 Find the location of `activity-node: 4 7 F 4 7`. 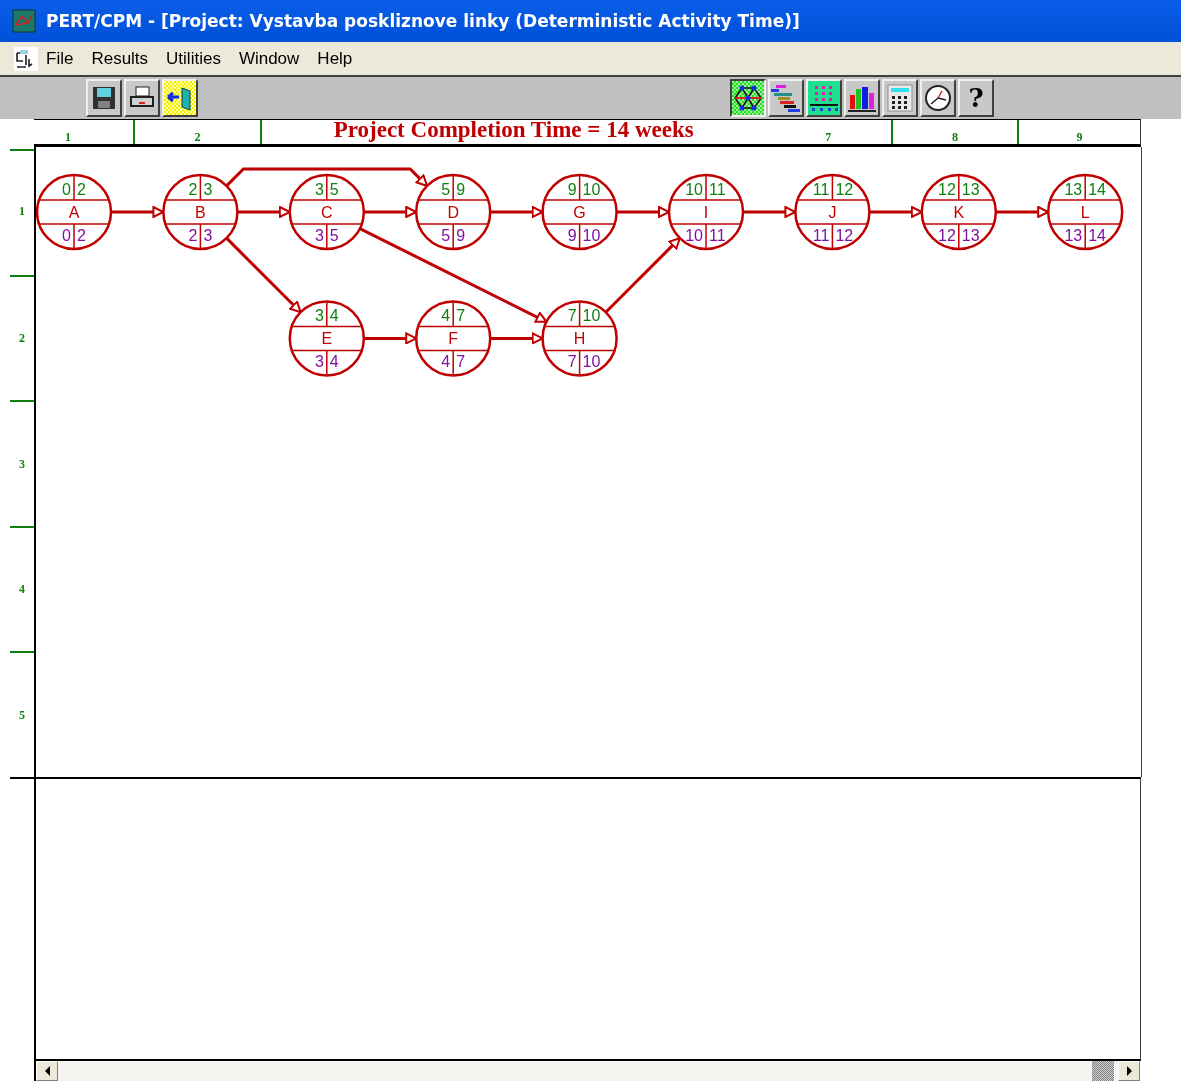

activity-node: 4 7 F 4 7 is located at coordinates (453, 338).